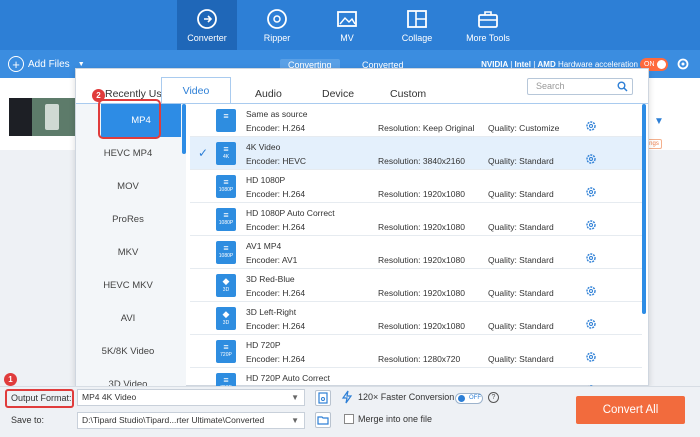 The image size is (700, 437). What do you see at coordinates (10, 379) in the screenshot?
I see `annotation-step-badge: 1` at bounding box center [10, 379].